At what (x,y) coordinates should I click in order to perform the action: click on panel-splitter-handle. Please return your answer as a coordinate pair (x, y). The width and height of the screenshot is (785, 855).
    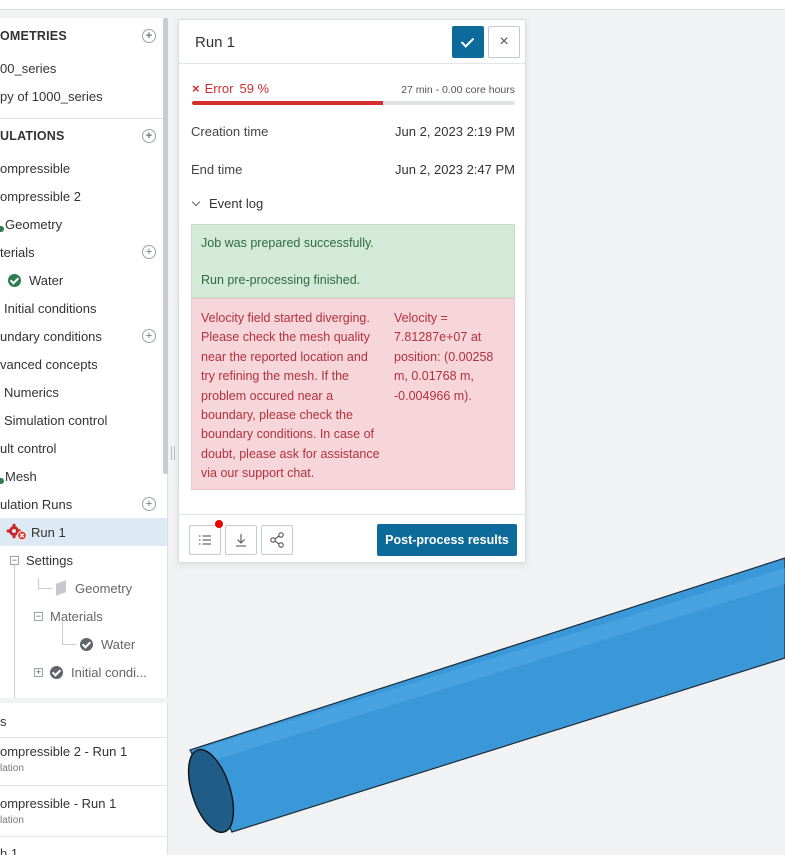
    Looking at the image, I should click on (173, 453).